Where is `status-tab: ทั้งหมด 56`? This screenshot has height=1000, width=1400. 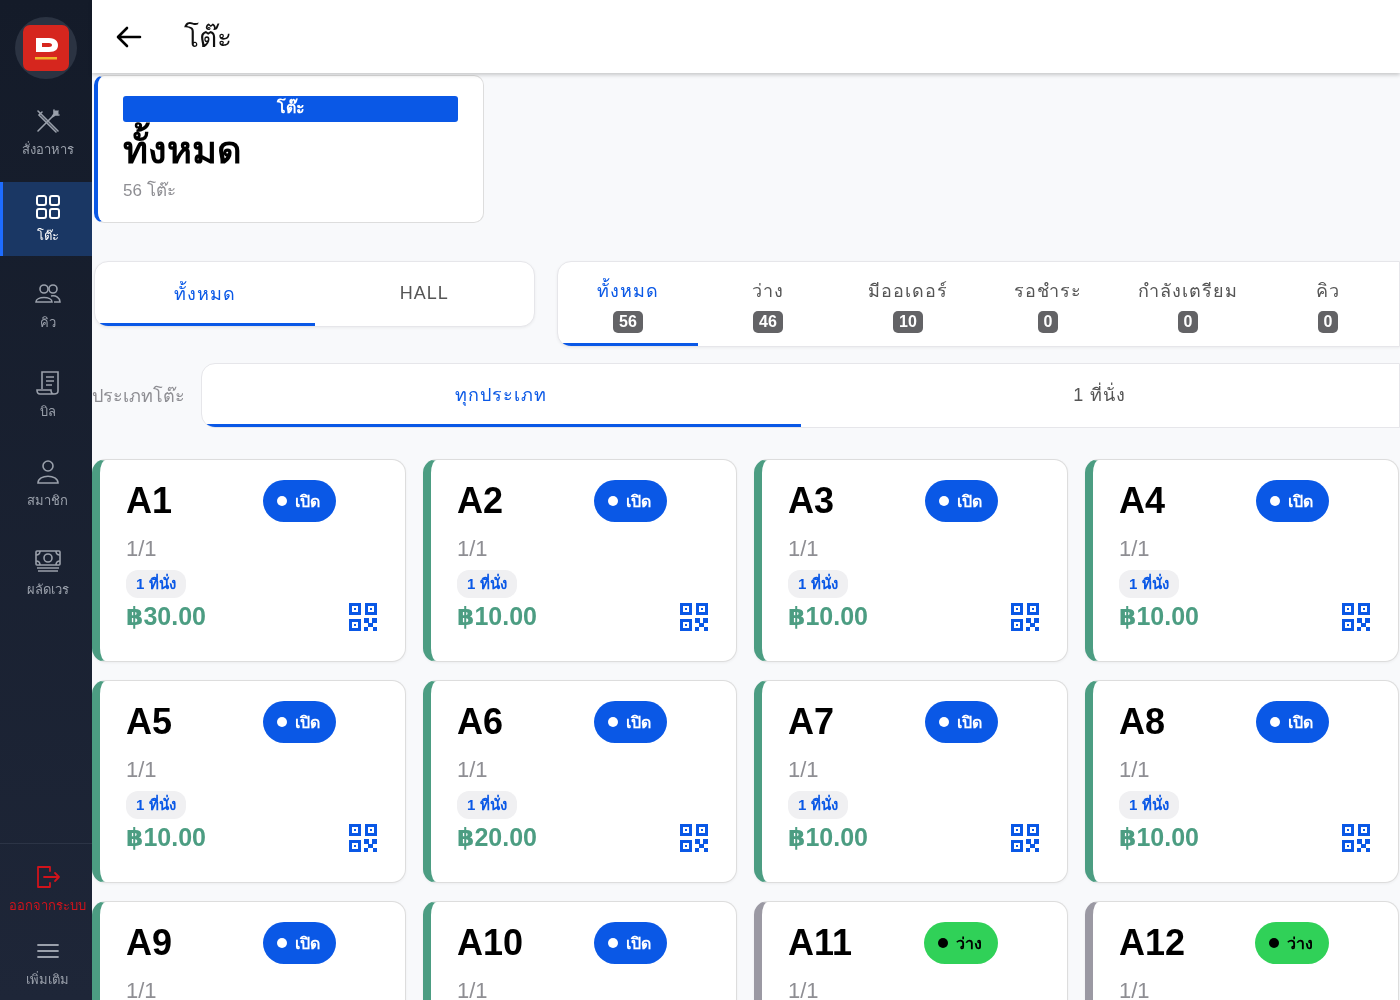
status-tab: ทั้งหมด 56 is located at coordinates (628, 304).